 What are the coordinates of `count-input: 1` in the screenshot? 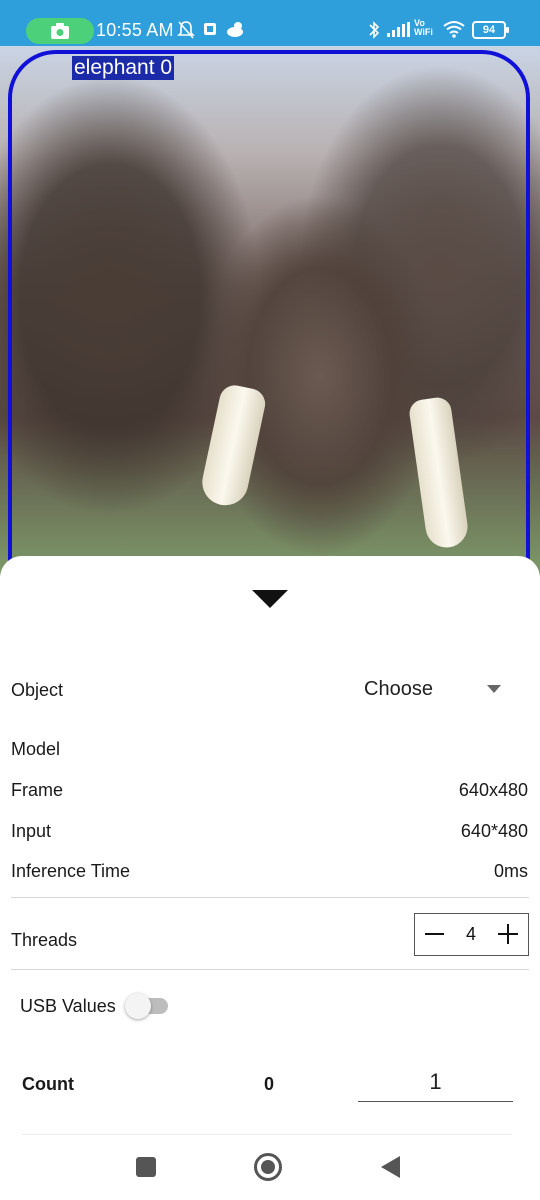 It's located at (435, 1083).